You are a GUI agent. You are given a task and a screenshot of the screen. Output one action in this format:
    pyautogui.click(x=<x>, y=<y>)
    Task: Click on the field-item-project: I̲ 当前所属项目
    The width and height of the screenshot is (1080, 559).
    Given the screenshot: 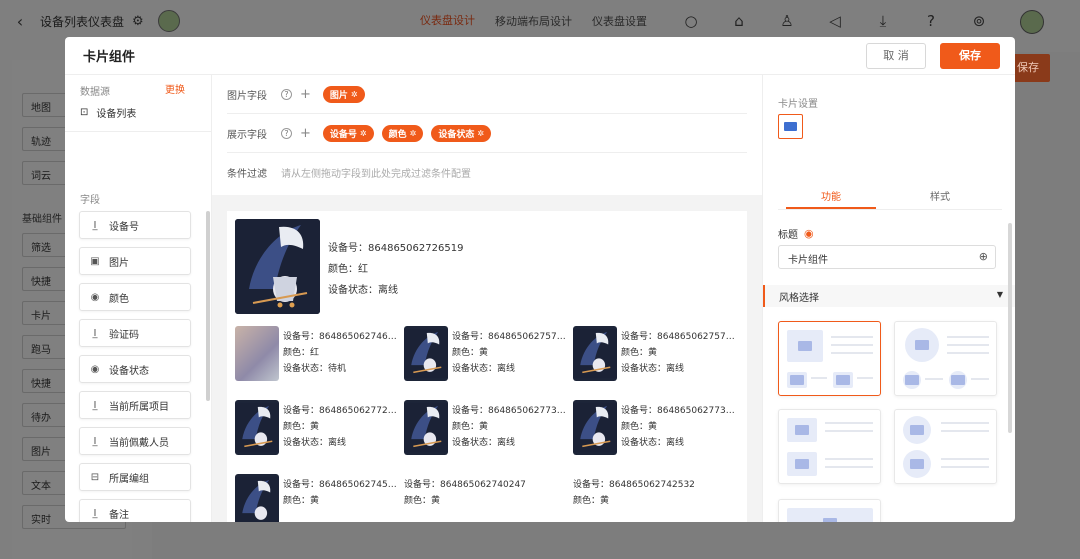 What is the action you would take?
    pyautogui.click(x=135, y=405)
    